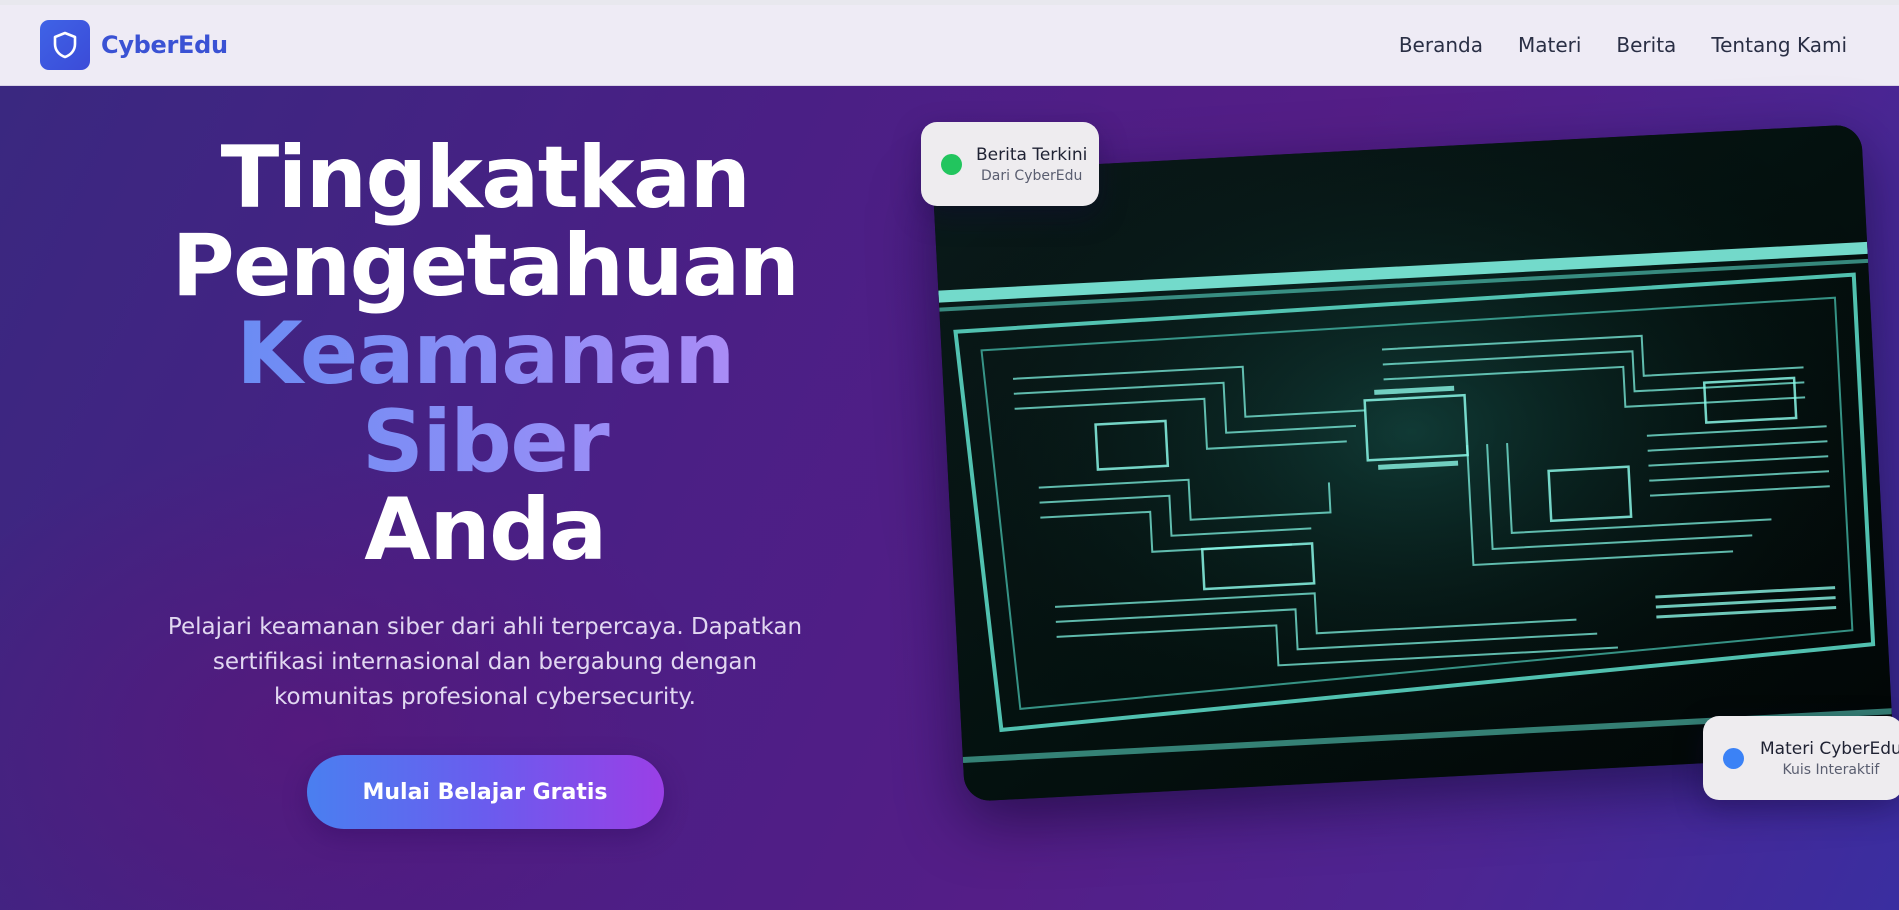  What do you see at coordinates (485, 266) in the screenshot?
I see `hero-title-line-2: Pengetahuan` at bounding box center [485, 266].